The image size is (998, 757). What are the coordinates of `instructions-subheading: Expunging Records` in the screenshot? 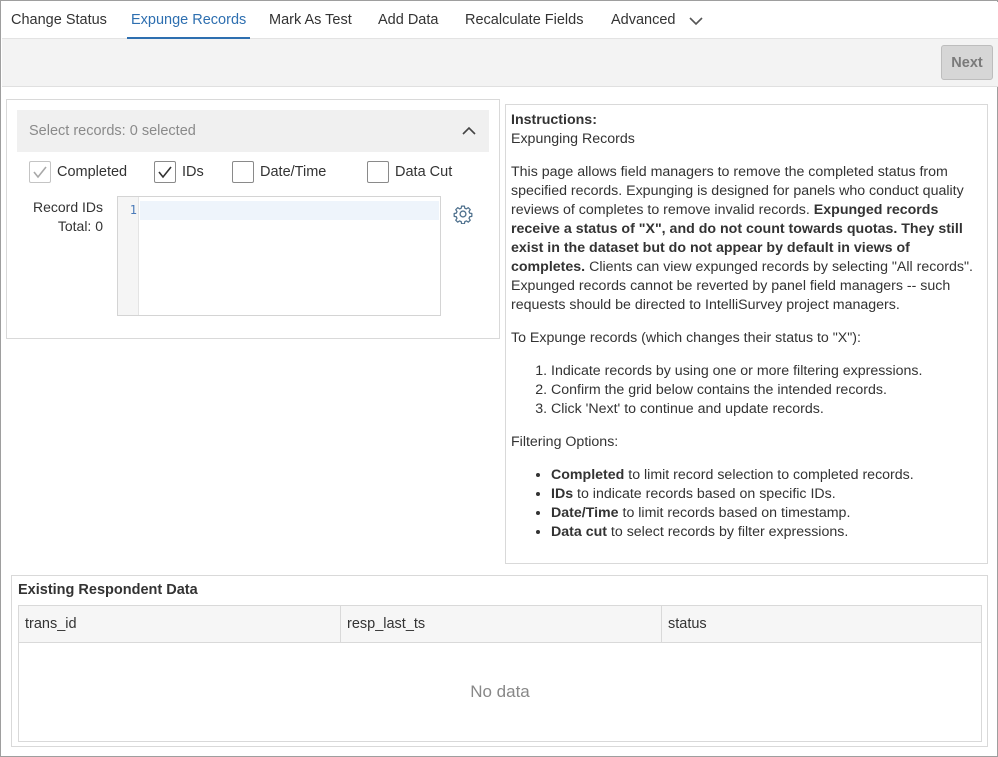 It's located at (573, 139).